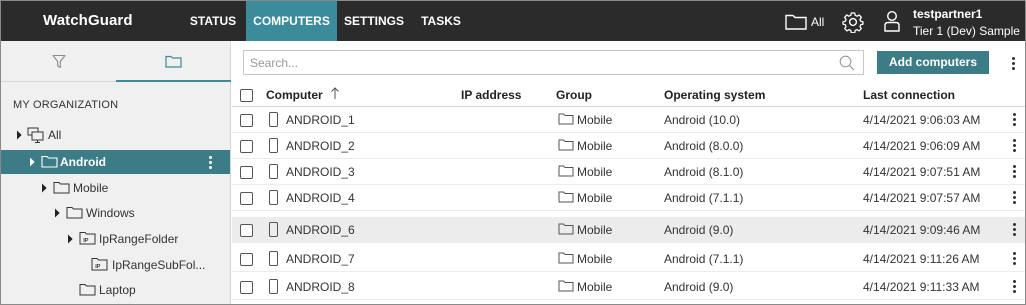 The height and width of the screenshot is (305, 1026). What do you see at coordinates (947, 14) in the screenshot?
I see `user-name: testpartner1` at bounding box center [947, 14].